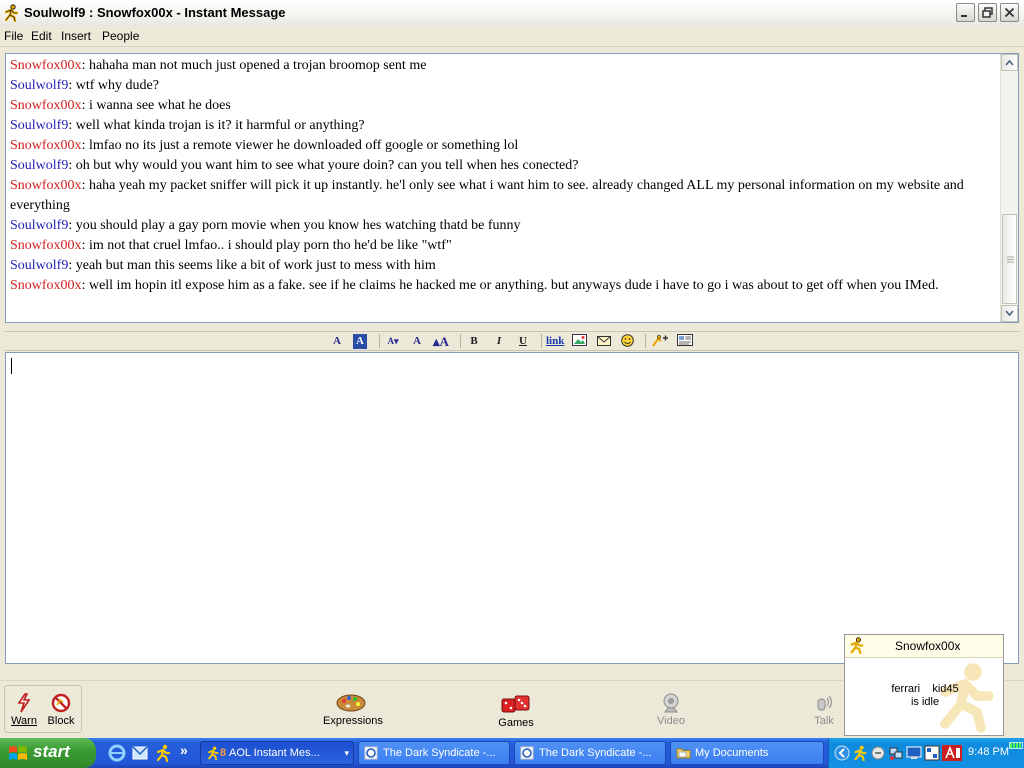  I want to click on menu-file: File, so click(13, 36).